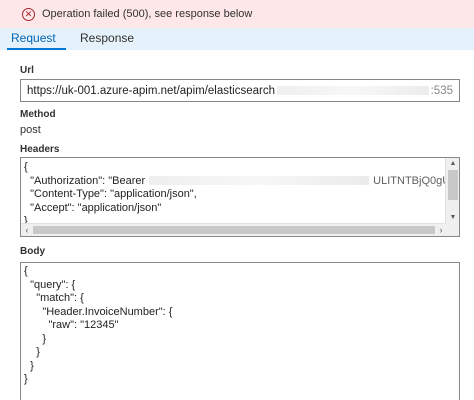 This screenshot has width=474, height=400. What do you see at coordinates (36, 39) in the screenshot?
I see `tab-request: Request` at bounding box center [36, 39].